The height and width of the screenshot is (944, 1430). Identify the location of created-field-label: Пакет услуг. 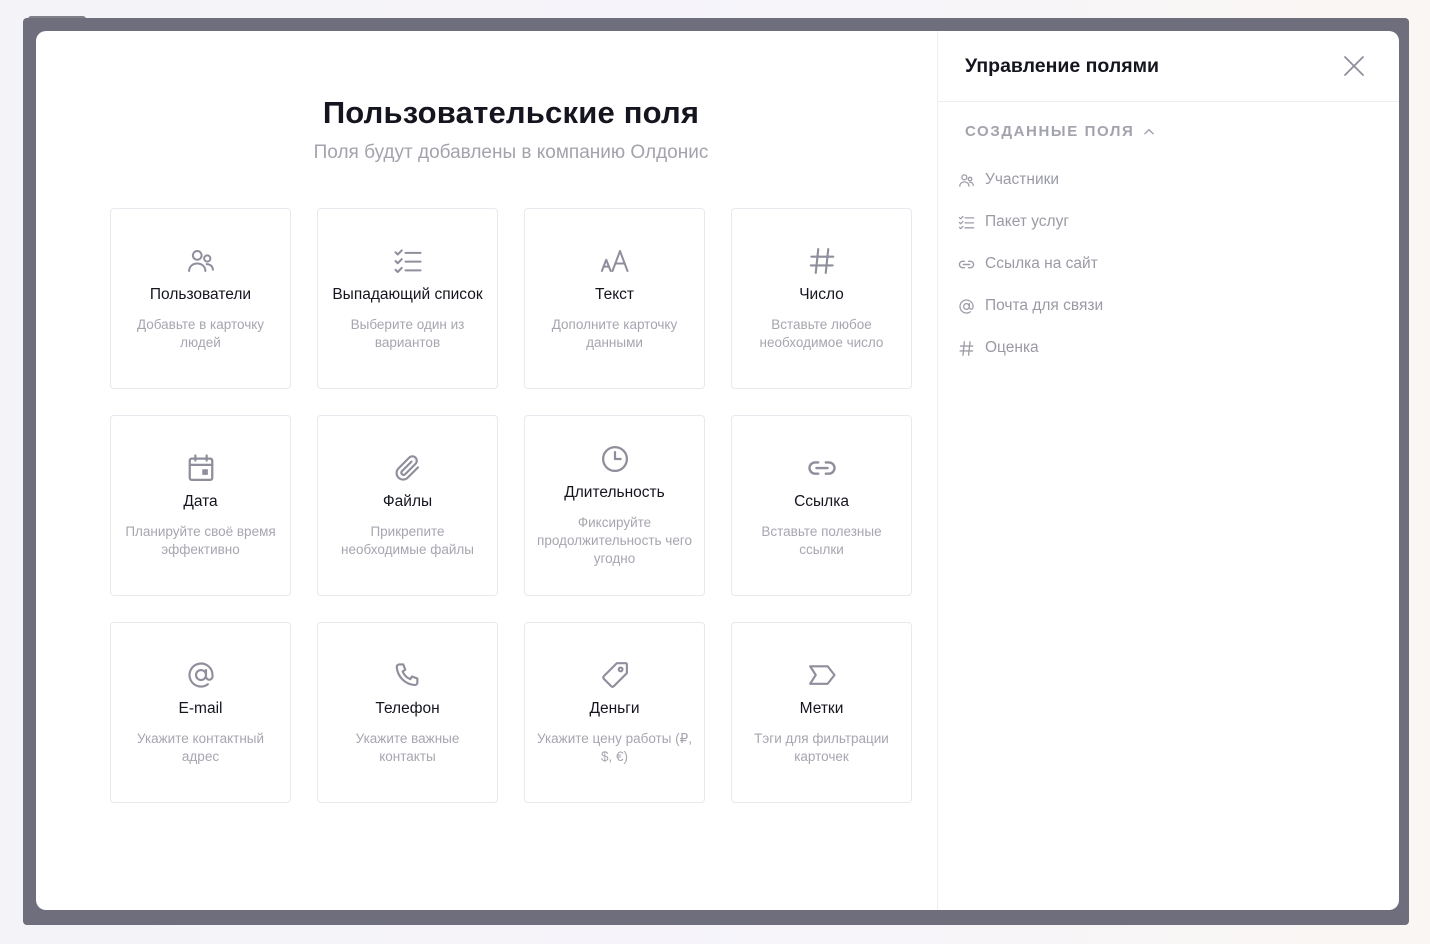
(1027, 221).